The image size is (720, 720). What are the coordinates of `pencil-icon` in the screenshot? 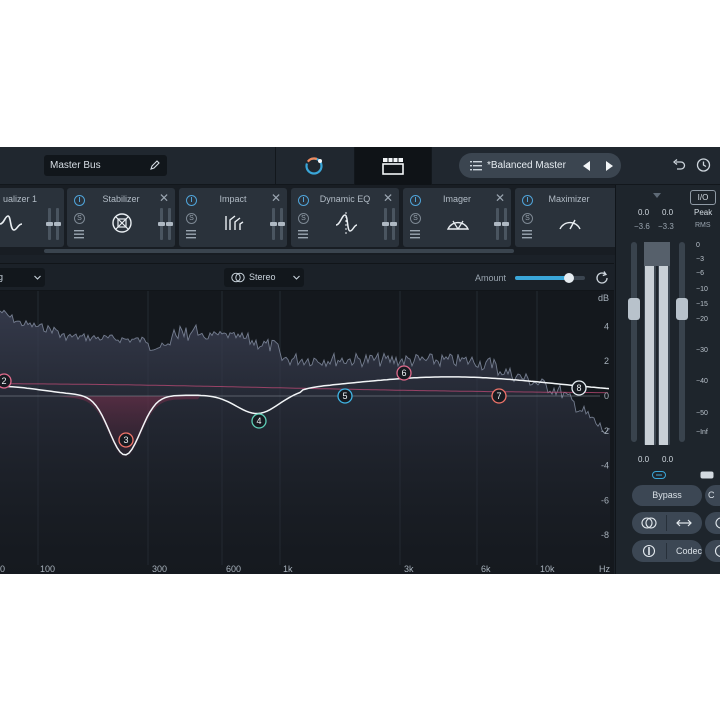 It's located at (155, 165).